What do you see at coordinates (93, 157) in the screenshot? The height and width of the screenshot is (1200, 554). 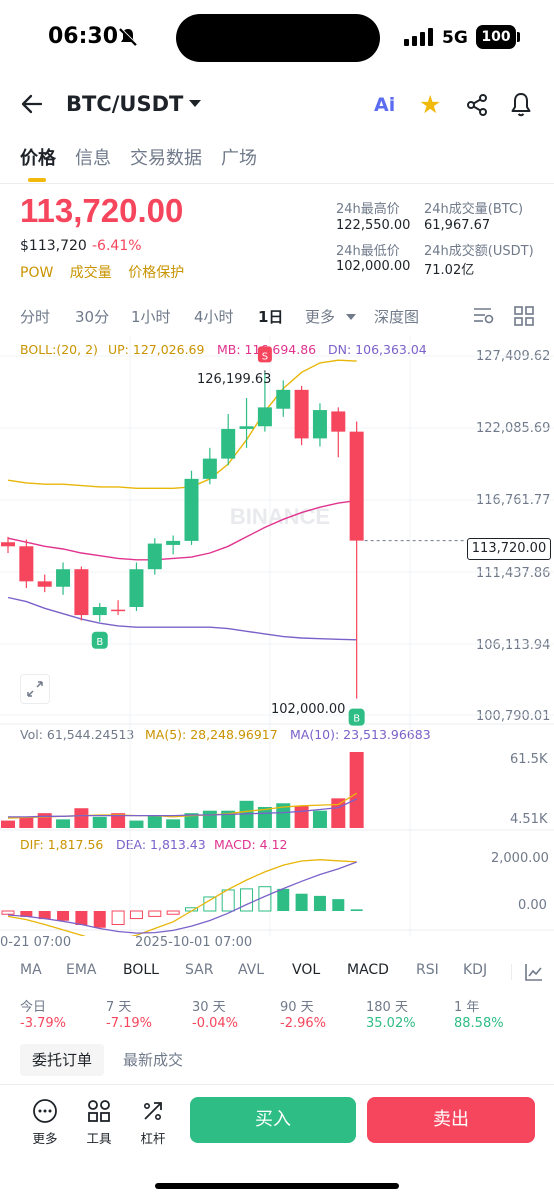 I see `tab-info: 信息` at bounding box center [93, 157].